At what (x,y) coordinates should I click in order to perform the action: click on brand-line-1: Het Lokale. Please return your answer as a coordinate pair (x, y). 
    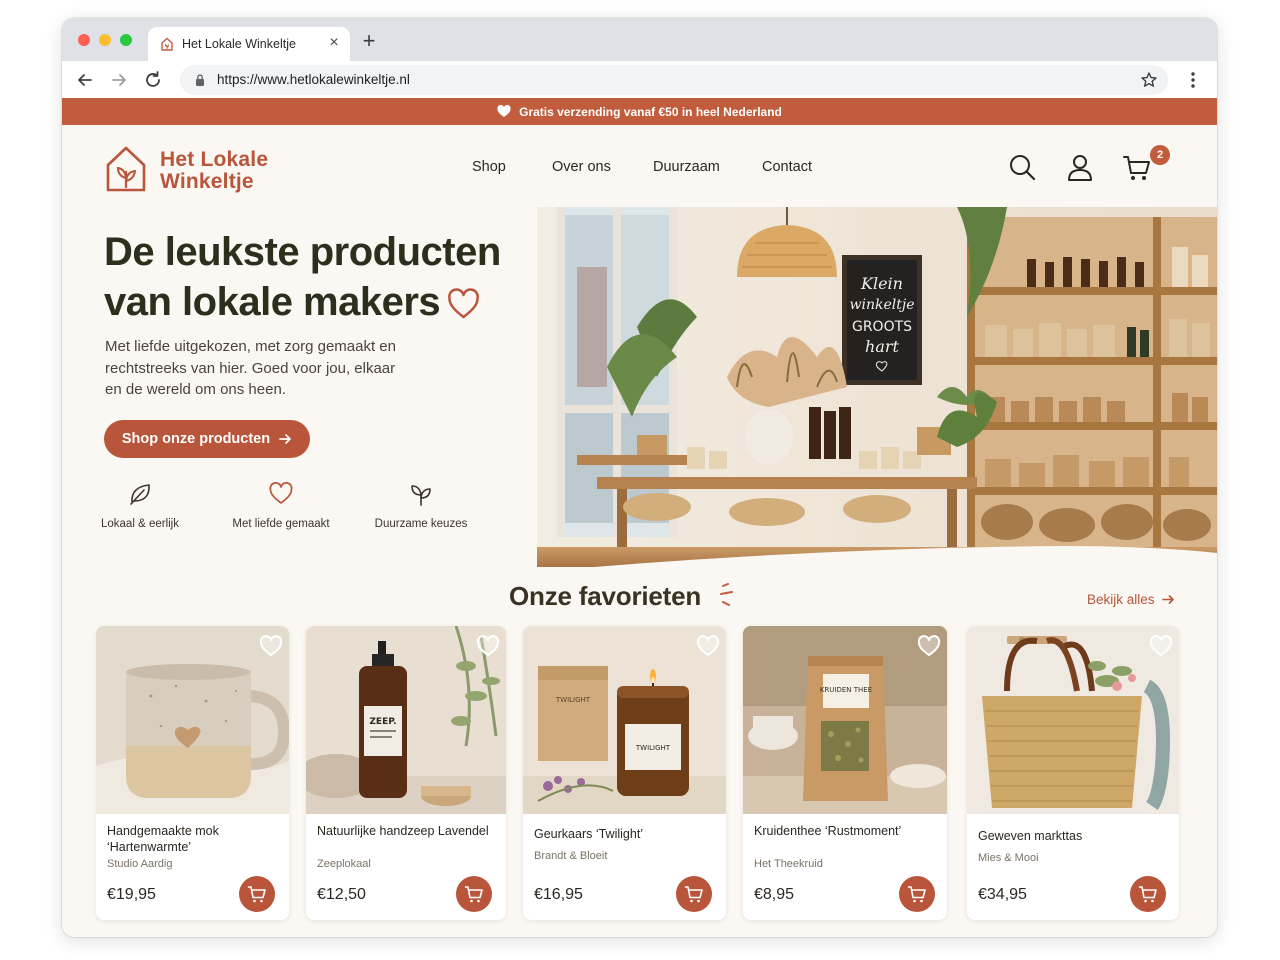
    Looking at the image, I should click on (214, 159).